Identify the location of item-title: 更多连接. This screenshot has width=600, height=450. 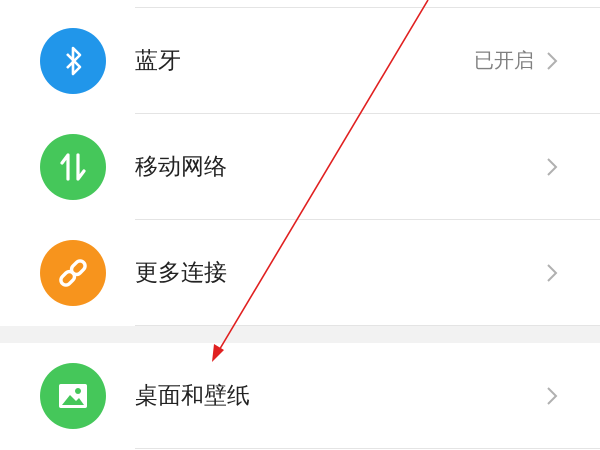
(181, 273).